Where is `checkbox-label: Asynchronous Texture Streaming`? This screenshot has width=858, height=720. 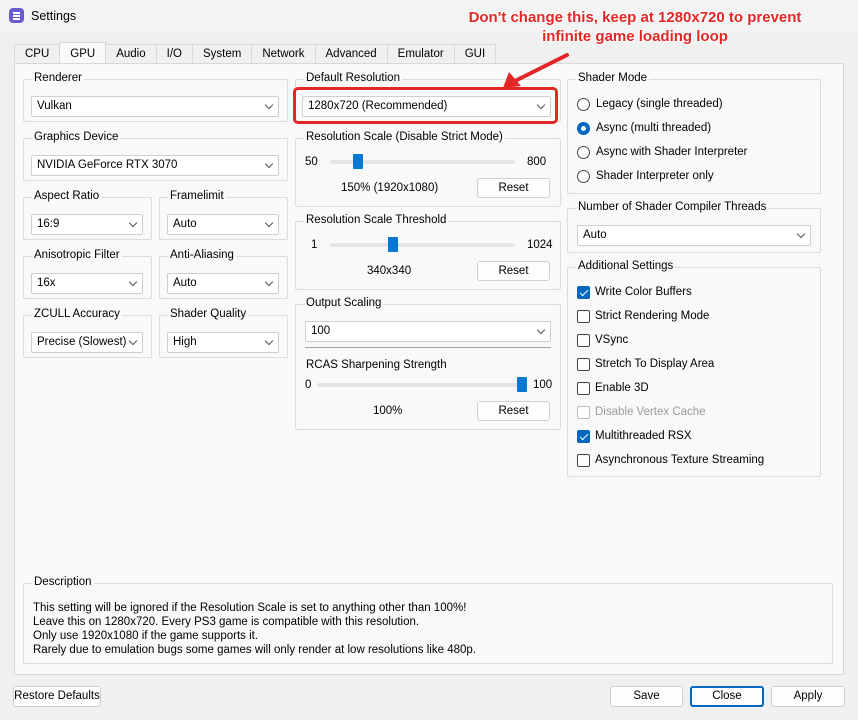 checkbox-label: Asynchronous Texture Streaming is located at coordinates (679, 460).